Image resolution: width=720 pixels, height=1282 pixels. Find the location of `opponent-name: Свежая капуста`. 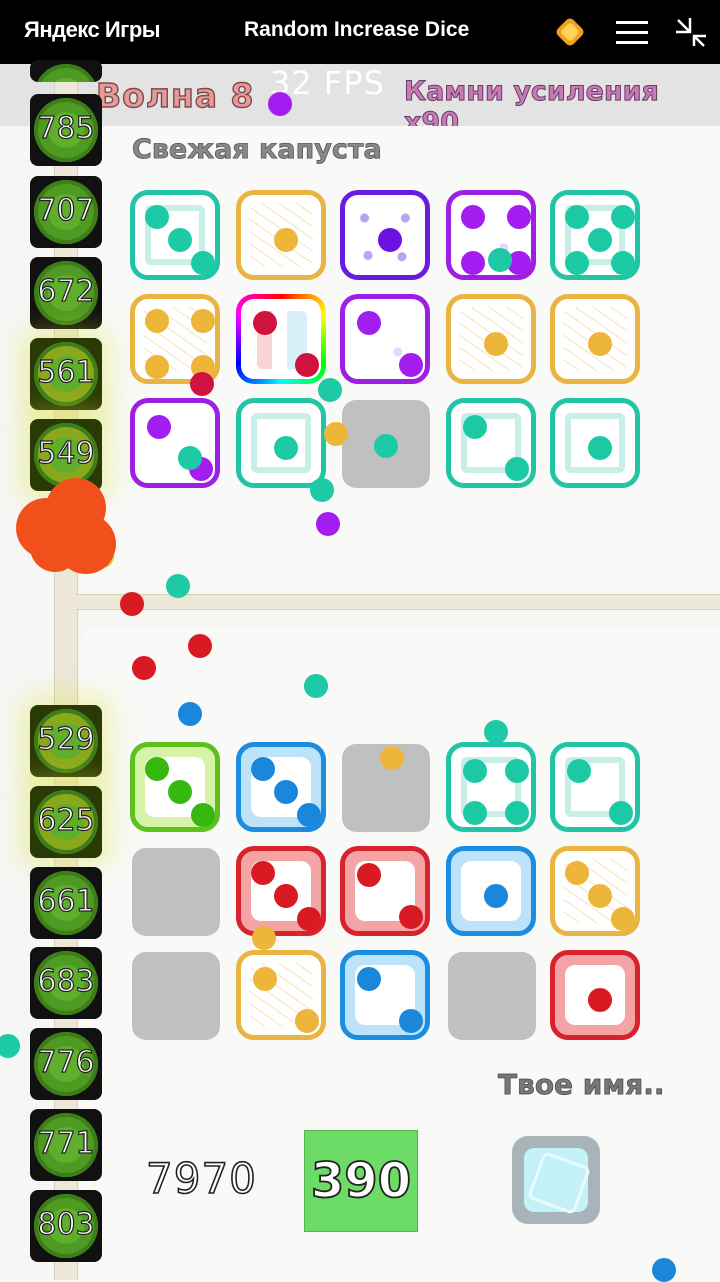

opponent-name: Свежая капуста is located at coordinates (257, 150).